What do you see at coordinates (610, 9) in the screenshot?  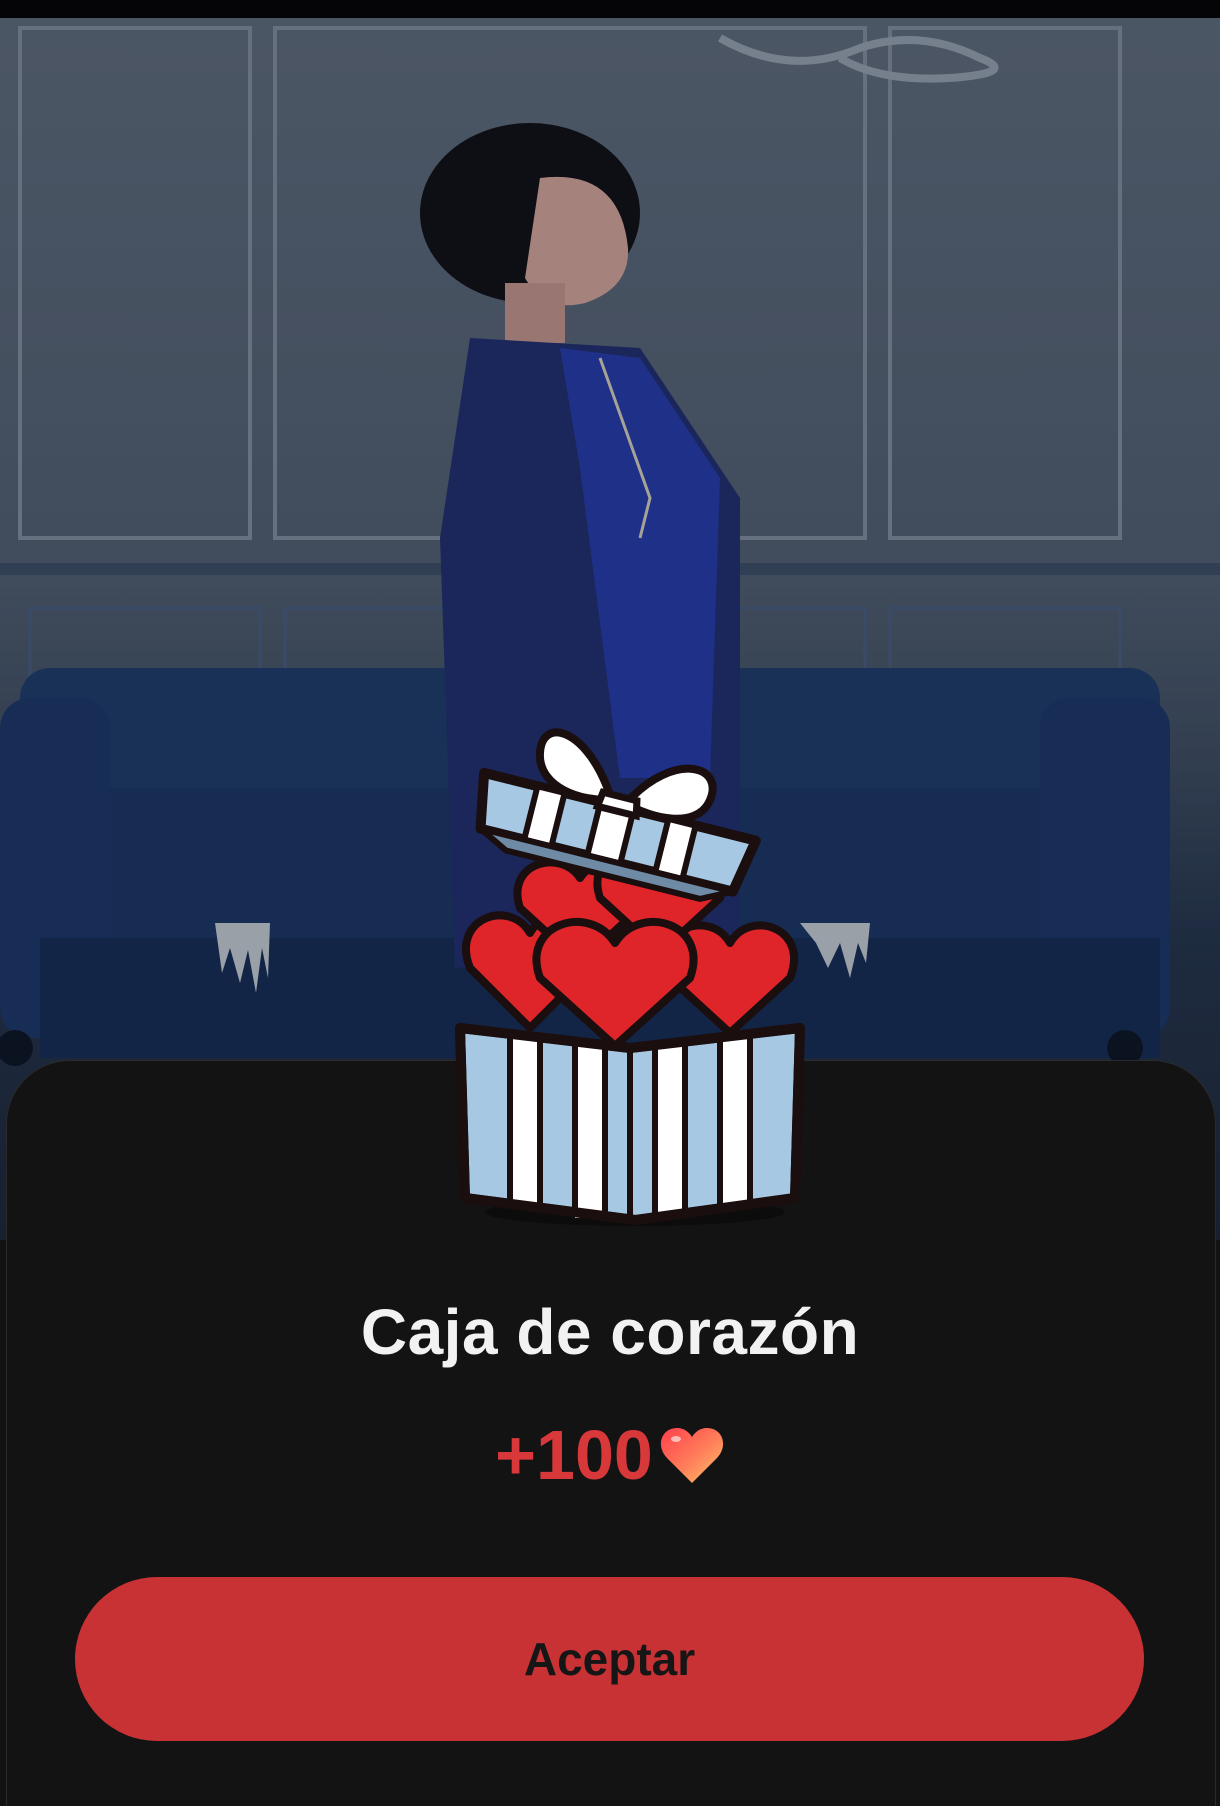 I see `status-bar` at bounding box center [610, 9].